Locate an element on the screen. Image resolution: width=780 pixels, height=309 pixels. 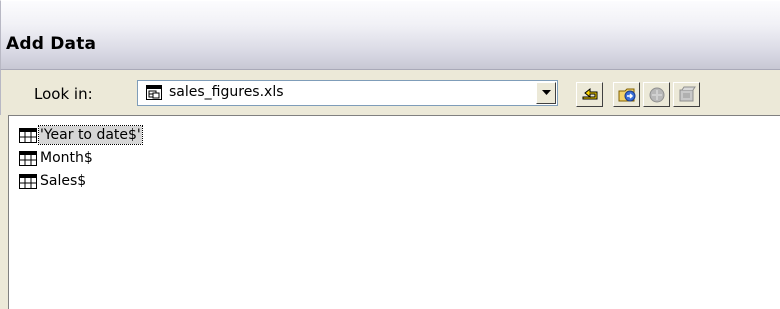
up-one-level-button is located at coordinates (589, 94).